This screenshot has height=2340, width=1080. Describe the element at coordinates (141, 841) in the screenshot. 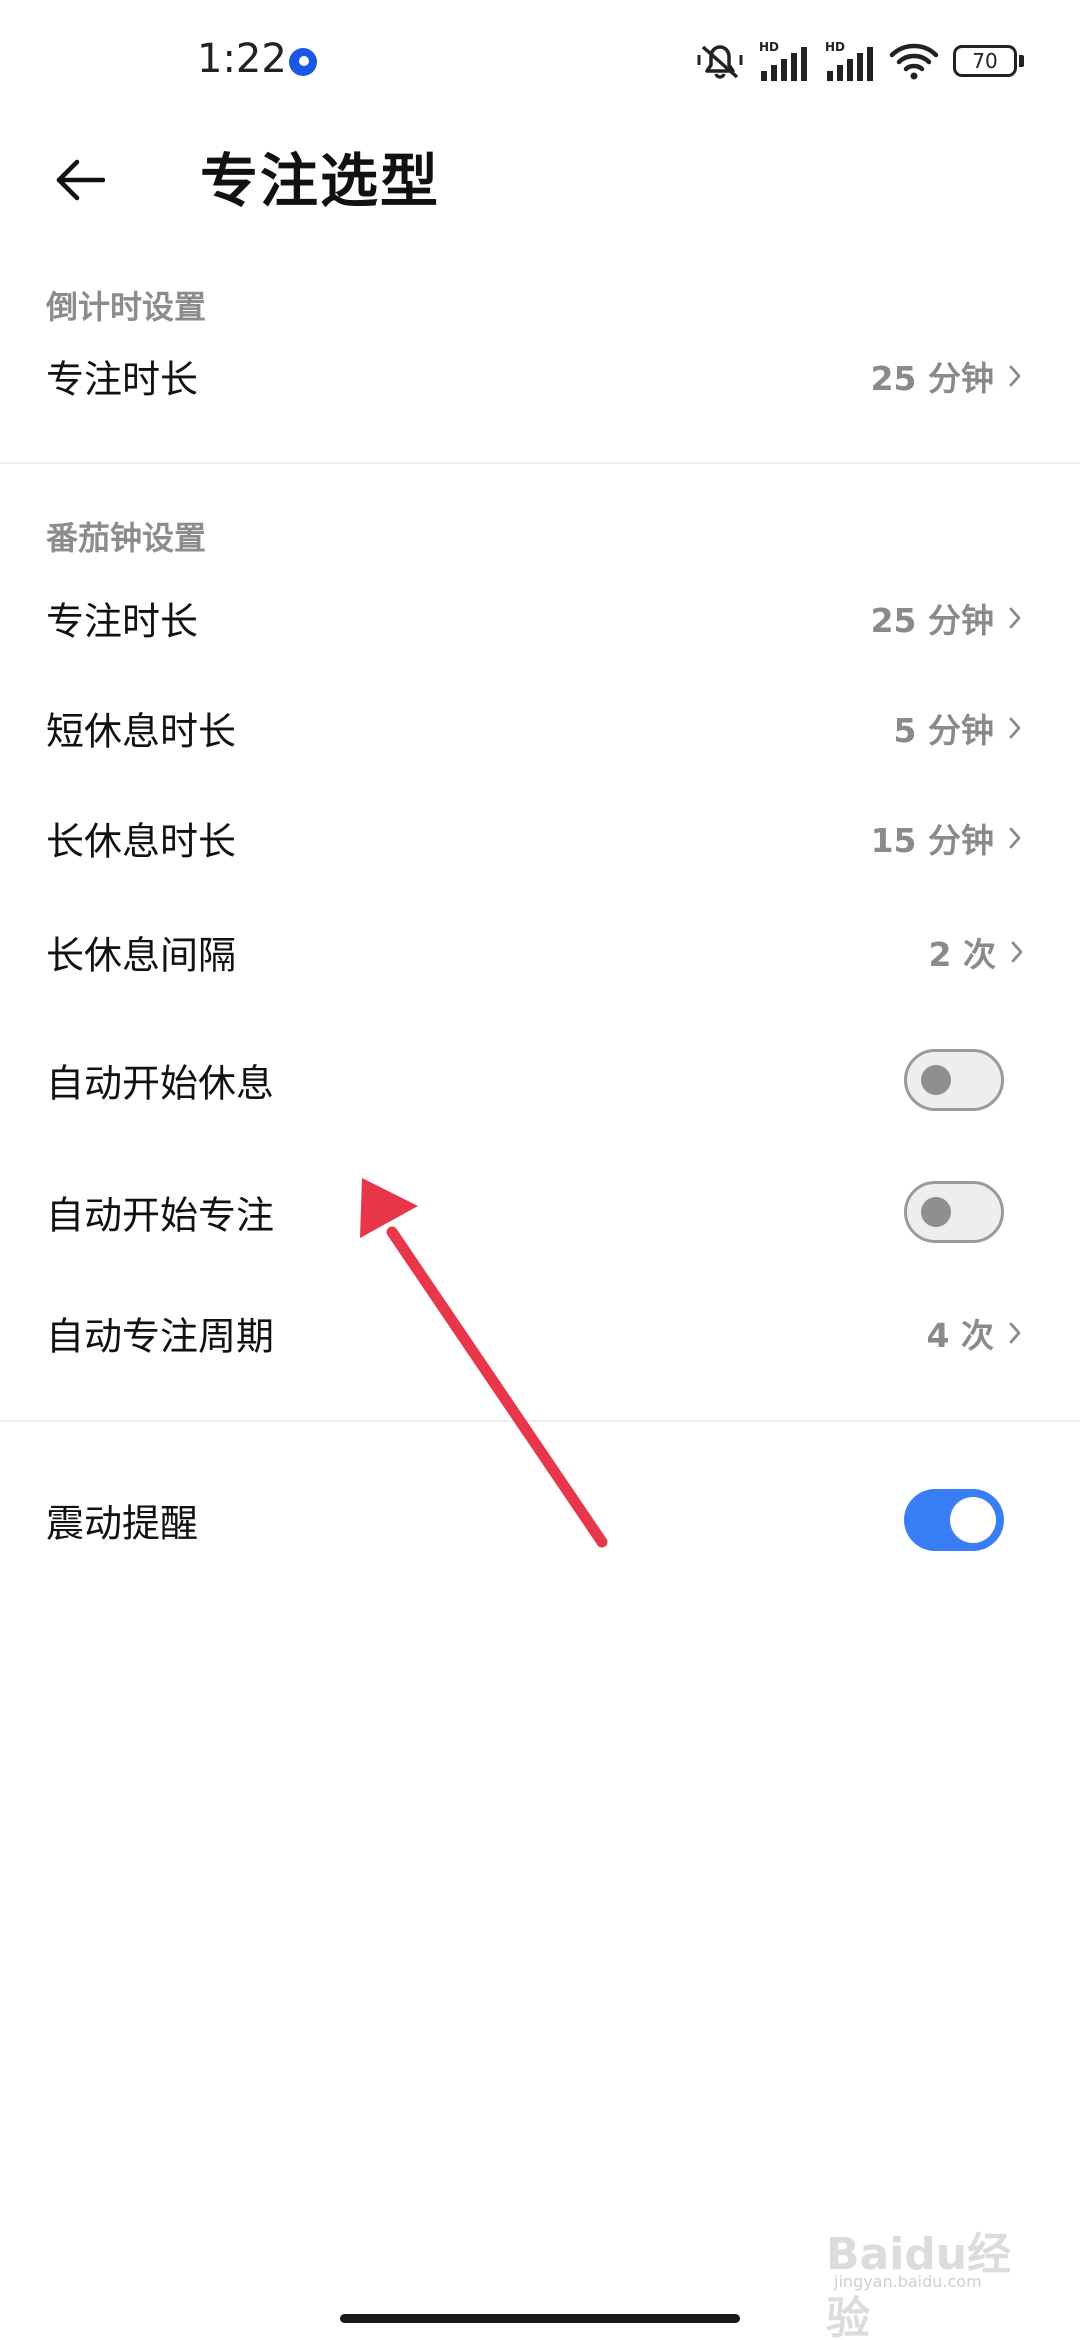

I see `row-label: 长休息时长` at that location.